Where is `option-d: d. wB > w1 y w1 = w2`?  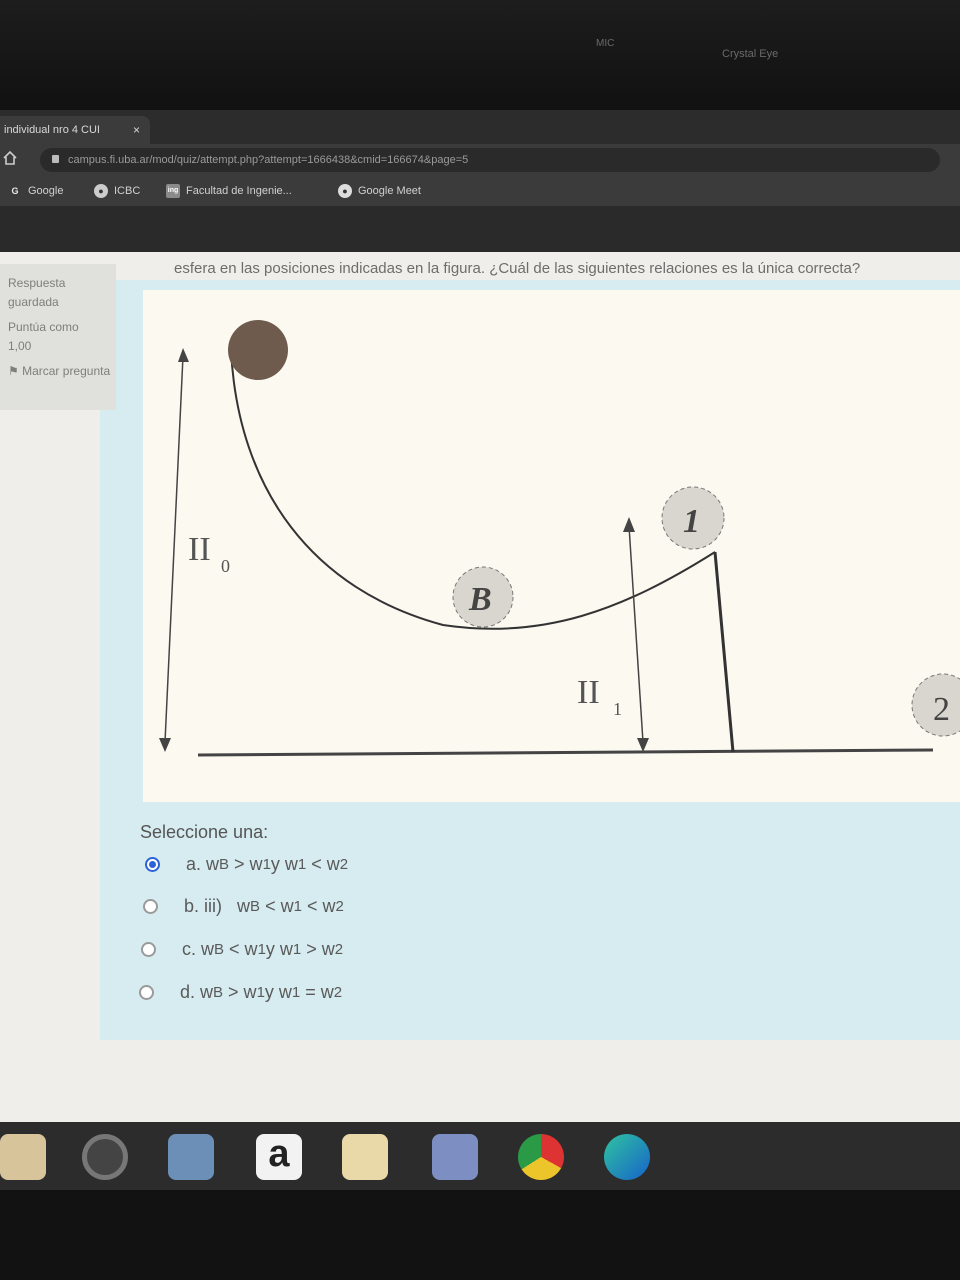
option-d: d. wB > w1 y w1 = w2 is located at coordinates (240, 992).